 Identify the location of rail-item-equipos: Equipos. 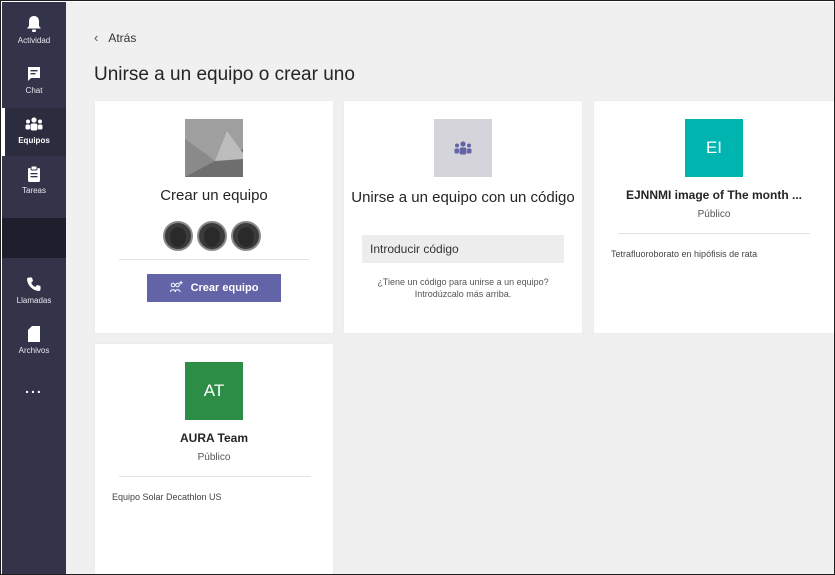
(34, 132).